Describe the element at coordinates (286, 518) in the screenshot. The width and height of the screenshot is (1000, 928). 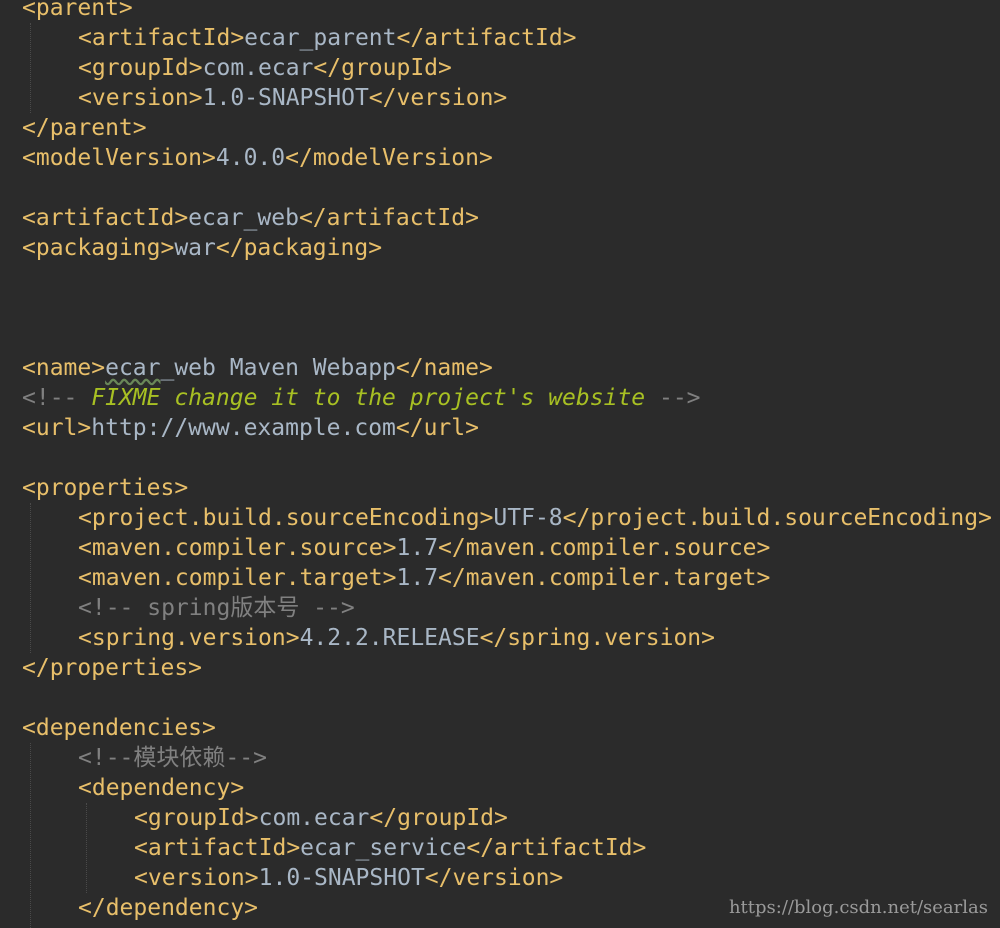
I see `code-token: <project.build.sourceEncoding>` at that location.